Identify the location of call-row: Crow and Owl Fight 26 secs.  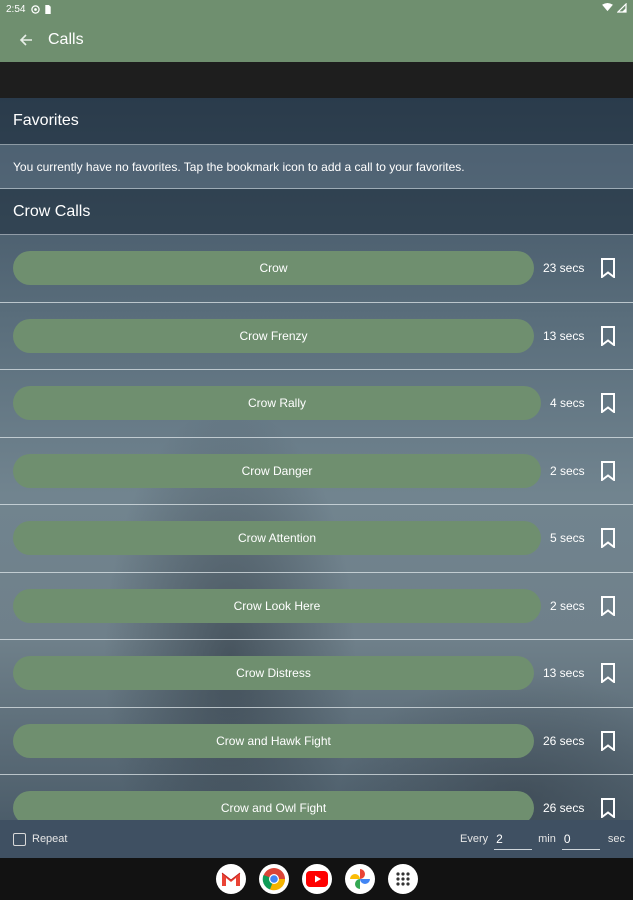
(316, 797).